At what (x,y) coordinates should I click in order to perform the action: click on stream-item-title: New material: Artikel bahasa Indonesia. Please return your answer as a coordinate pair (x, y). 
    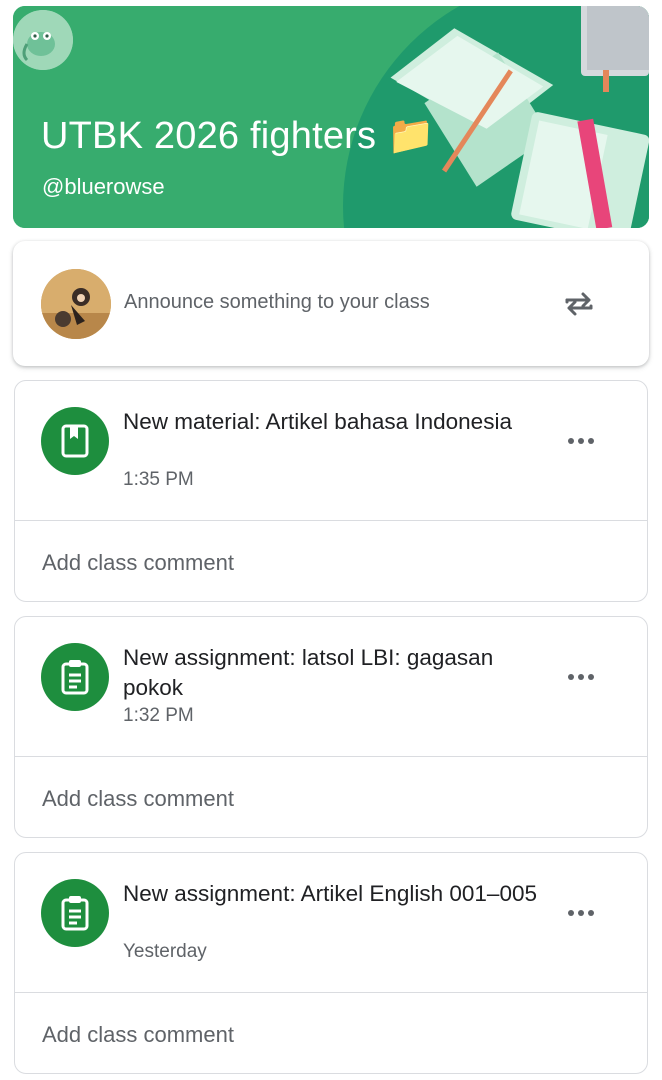
    Looking at the image, I should click on (333, 422).